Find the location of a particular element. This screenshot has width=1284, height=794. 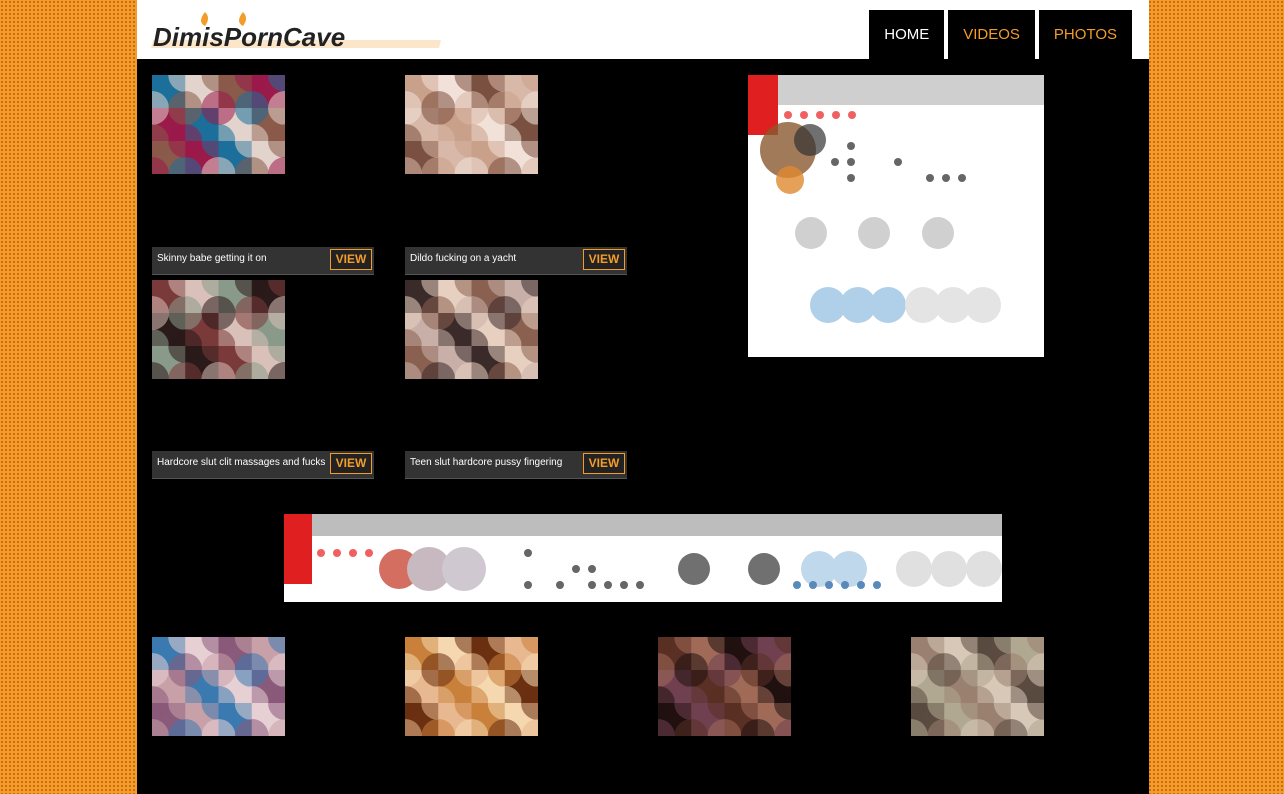

square-ad-banner is located at coordinates (896, 216).